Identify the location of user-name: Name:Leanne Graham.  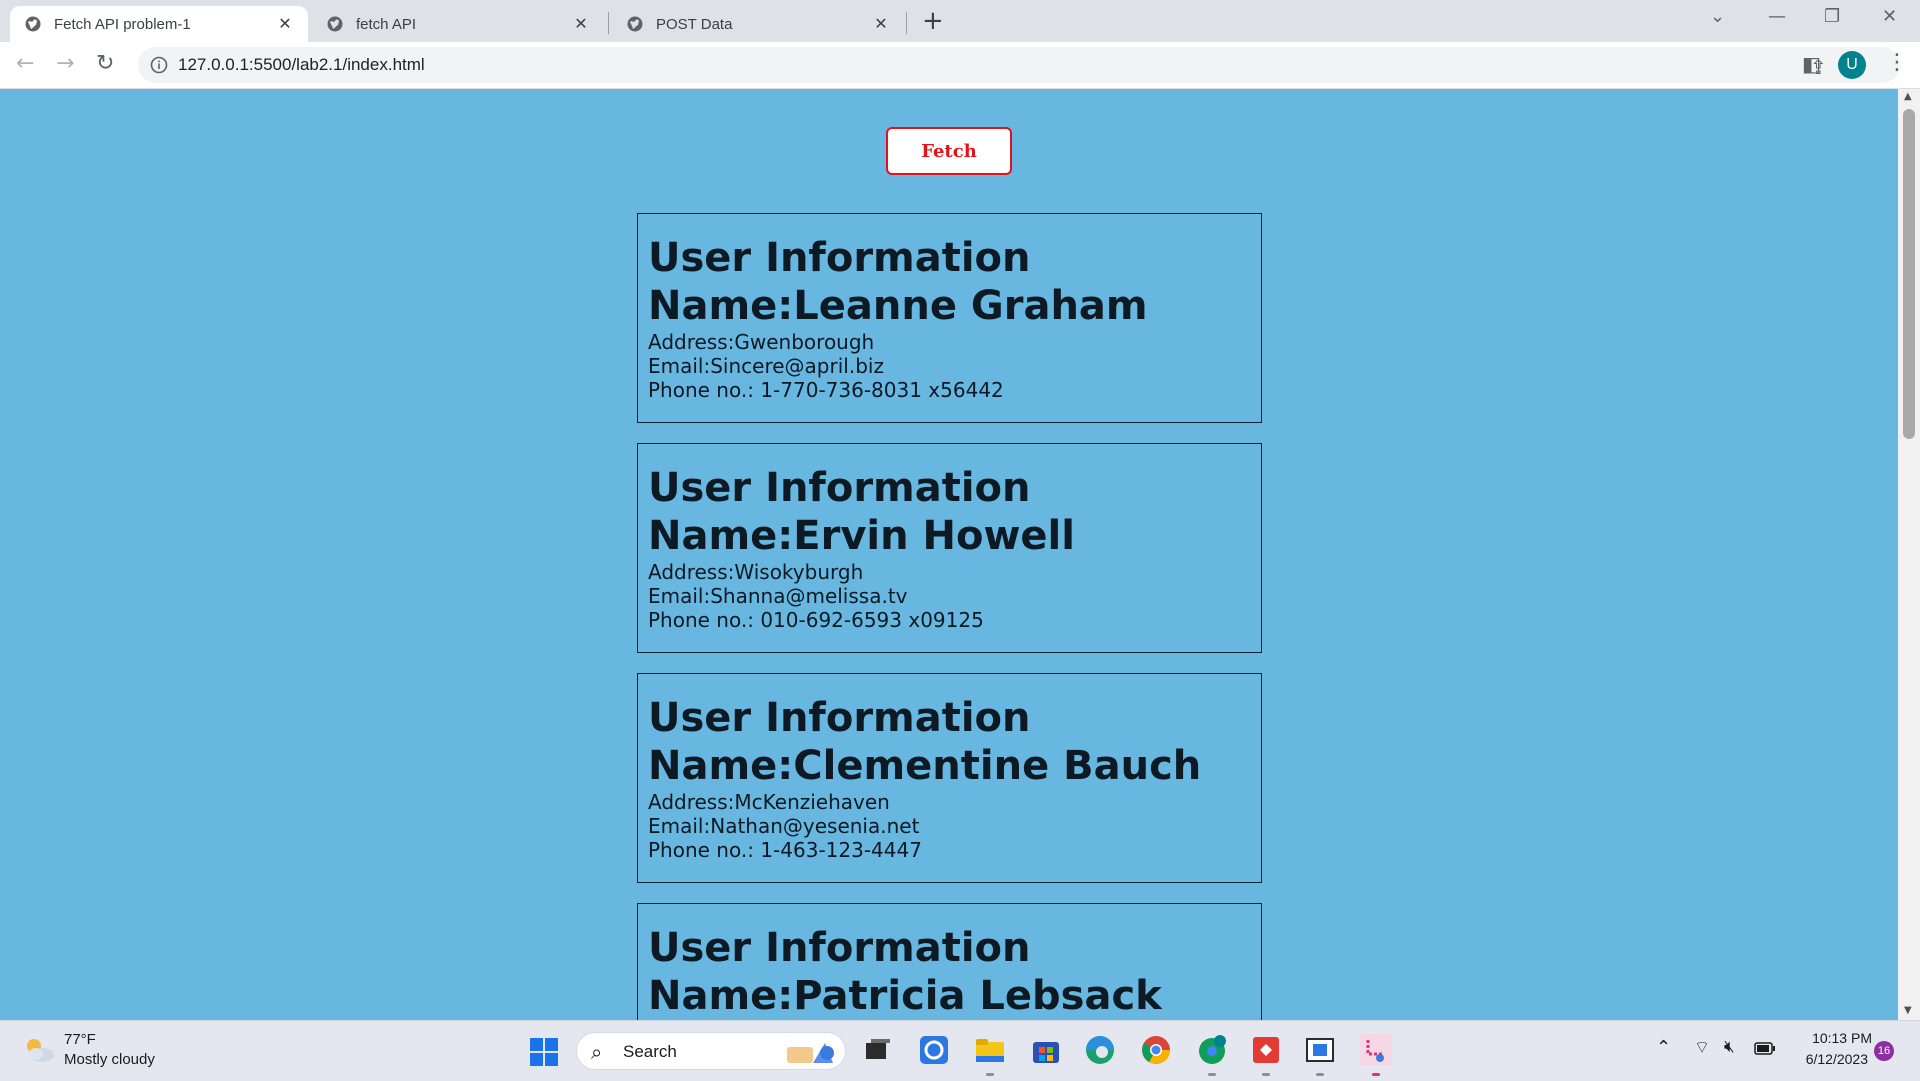
(898, 306).